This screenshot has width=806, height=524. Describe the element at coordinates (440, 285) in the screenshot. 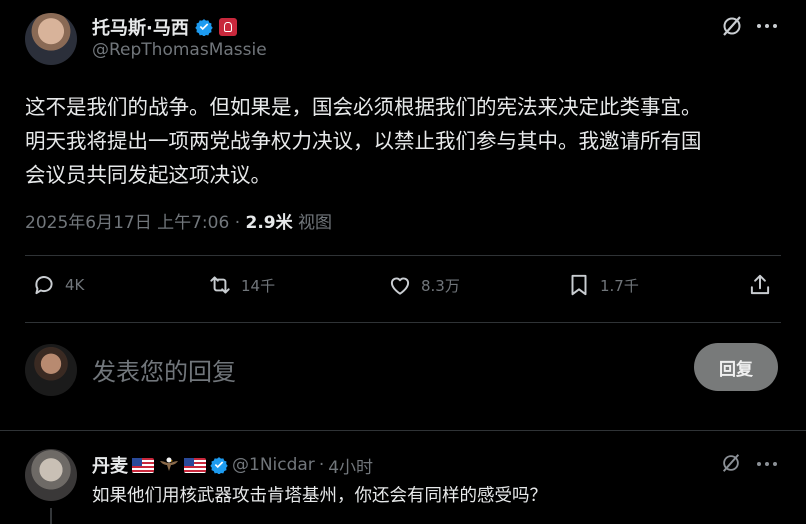

I see `like-count: 8.3万` at that location.